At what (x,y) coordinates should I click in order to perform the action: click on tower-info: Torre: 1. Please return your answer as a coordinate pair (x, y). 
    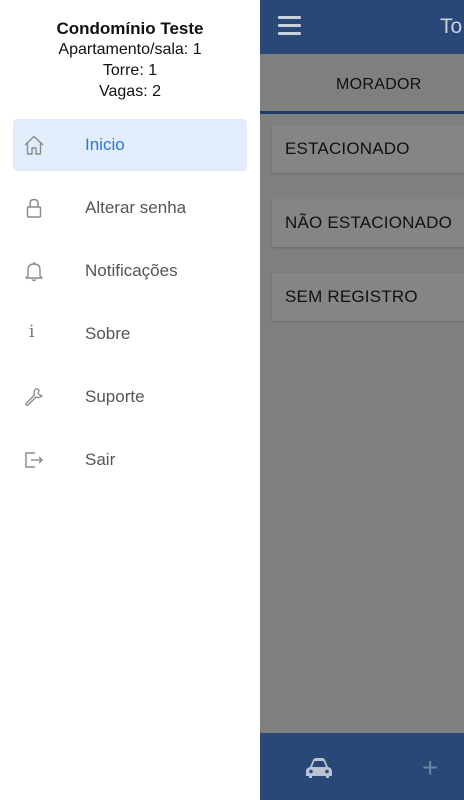
    Looking at the image, I should click on (130, 70).